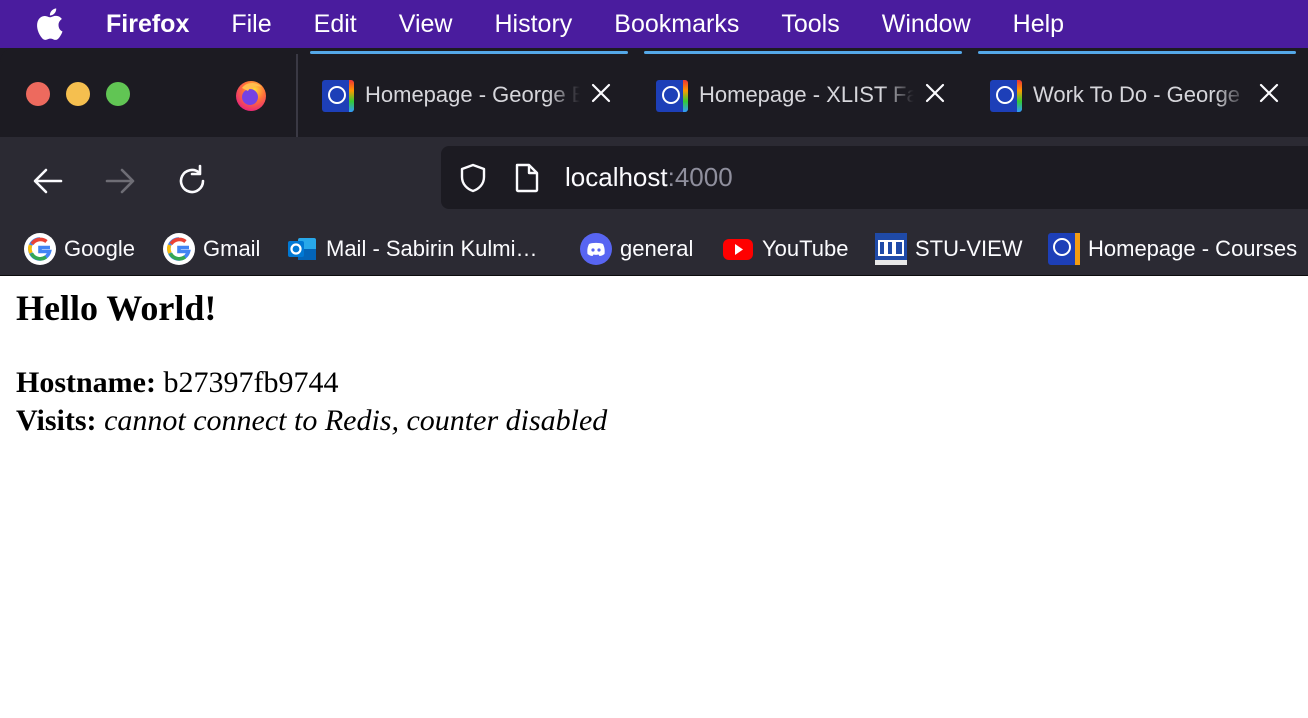 Image resolution: width=1308 pixels, height=718 pixels. I want to click on menu-history: History, so click(534, 24).